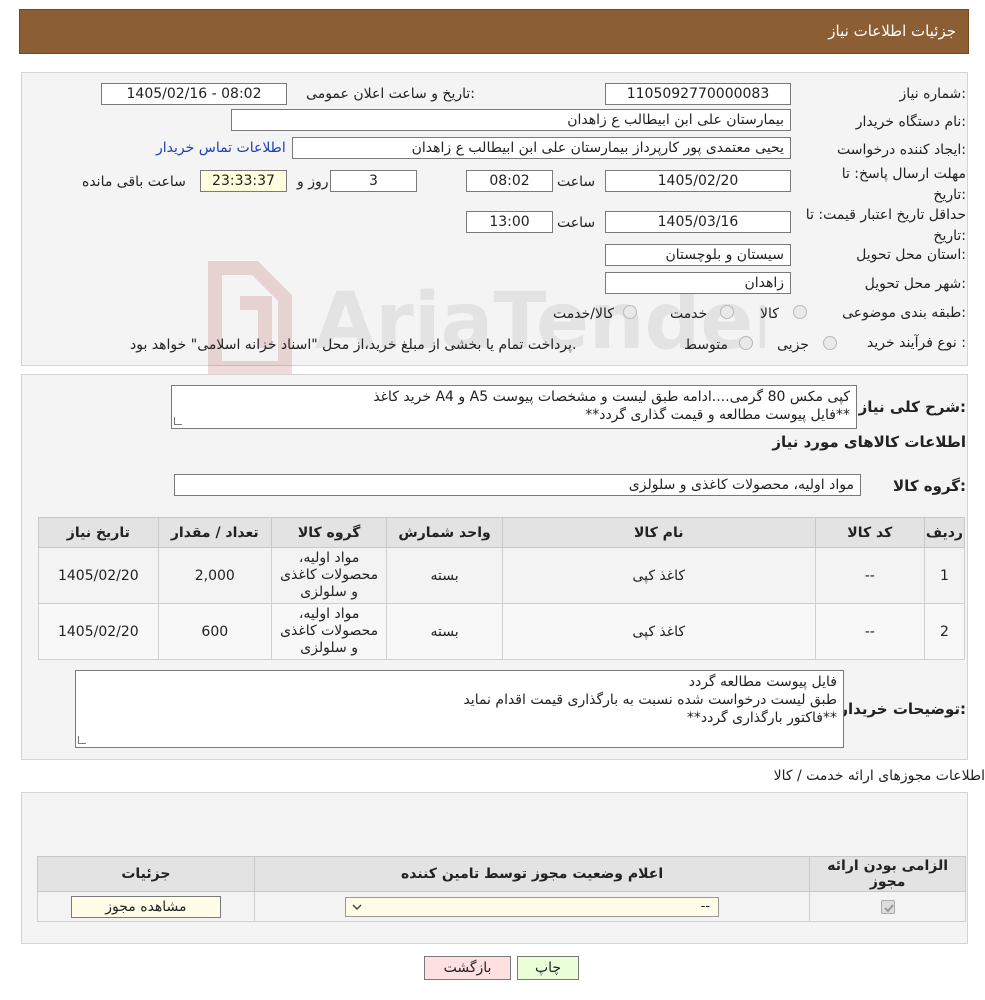 Image resolution: width=985 pixels, height=1000 pixels. What do you see at coordinates (698, 94) in the screenshot?
I see `need-number-field: 1105092770000083` at bounding box center [698, 94].